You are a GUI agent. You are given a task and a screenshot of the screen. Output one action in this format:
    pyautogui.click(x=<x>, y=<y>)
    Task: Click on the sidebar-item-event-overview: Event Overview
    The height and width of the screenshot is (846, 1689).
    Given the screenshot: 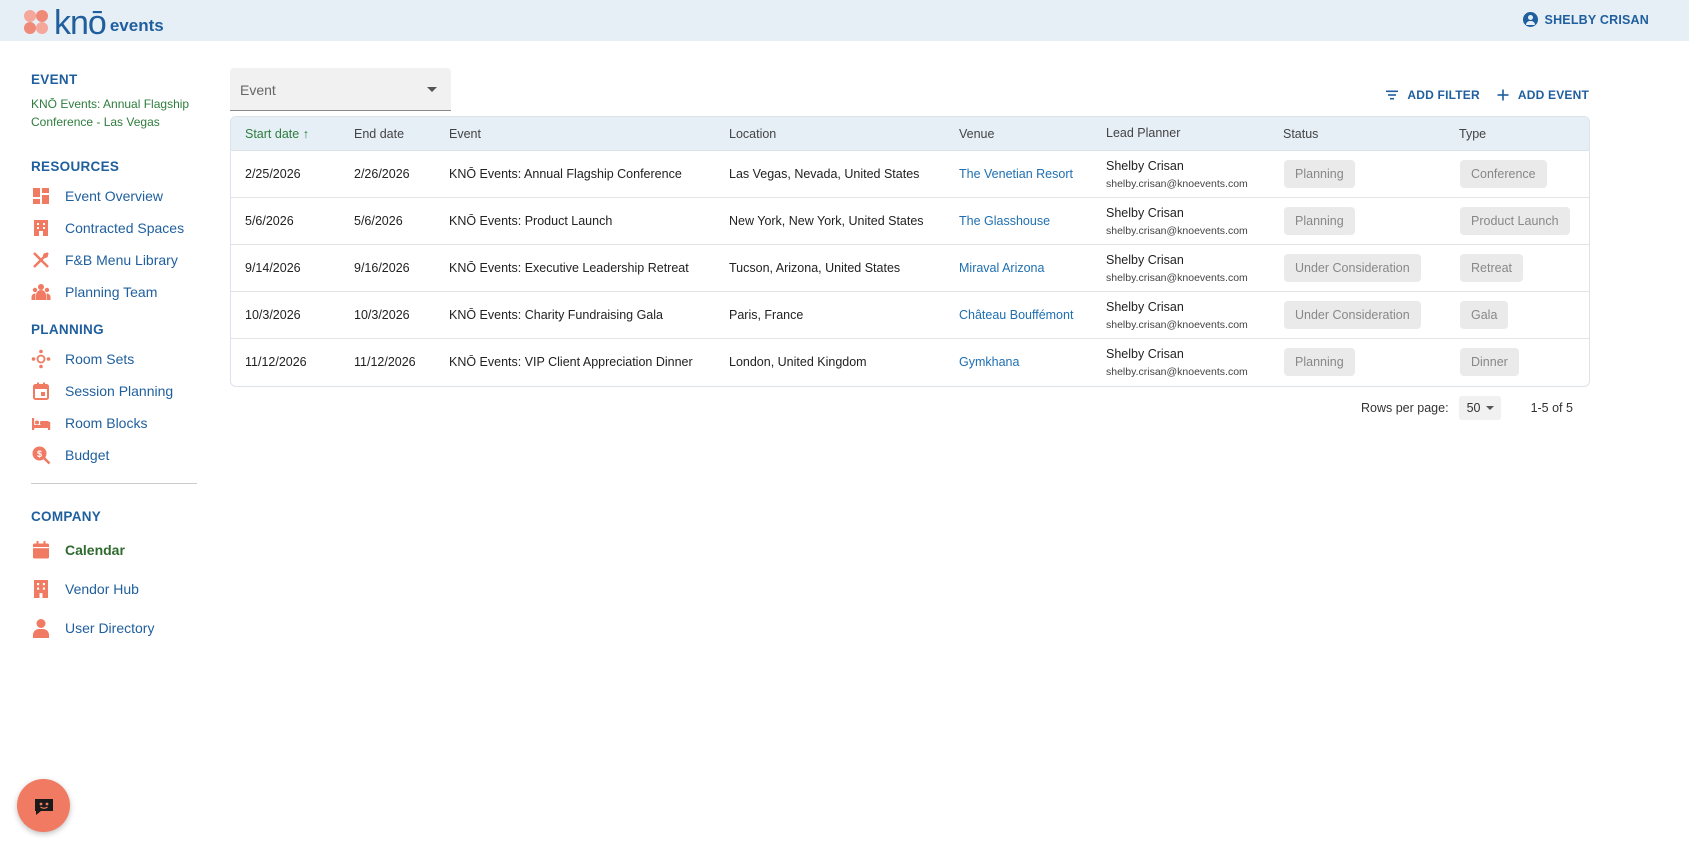 What is the action you would take?
    pyautogui.click(x=115, y=196)
    